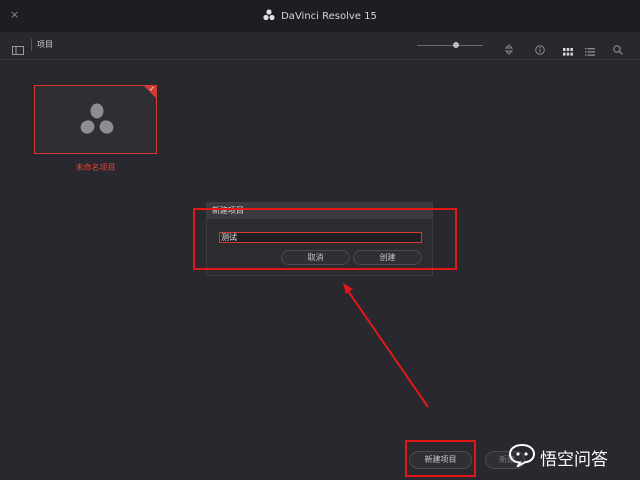 The width and height of the screenshot is (640, 480). I want to click on button-highlight-box, so click(440, 458).